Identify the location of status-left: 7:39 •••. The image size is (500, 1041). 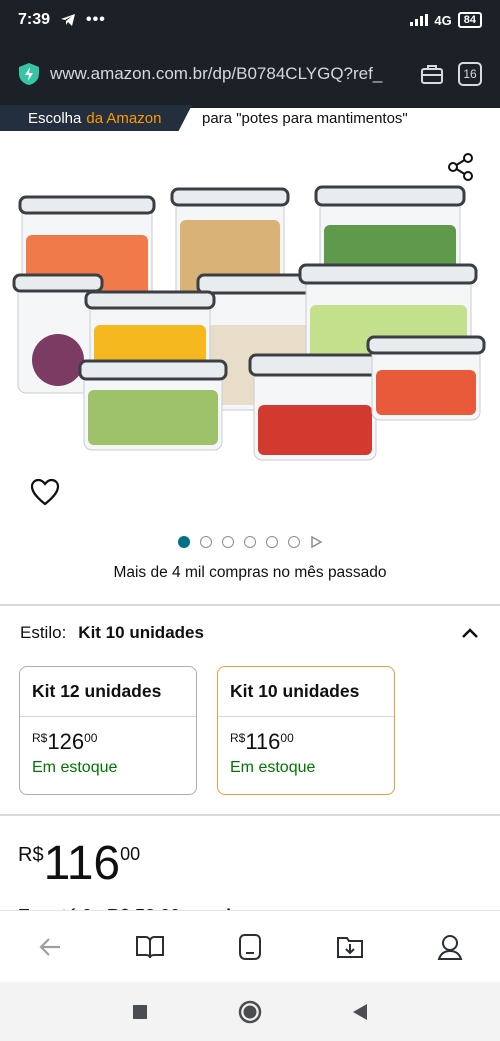
(62, 20).